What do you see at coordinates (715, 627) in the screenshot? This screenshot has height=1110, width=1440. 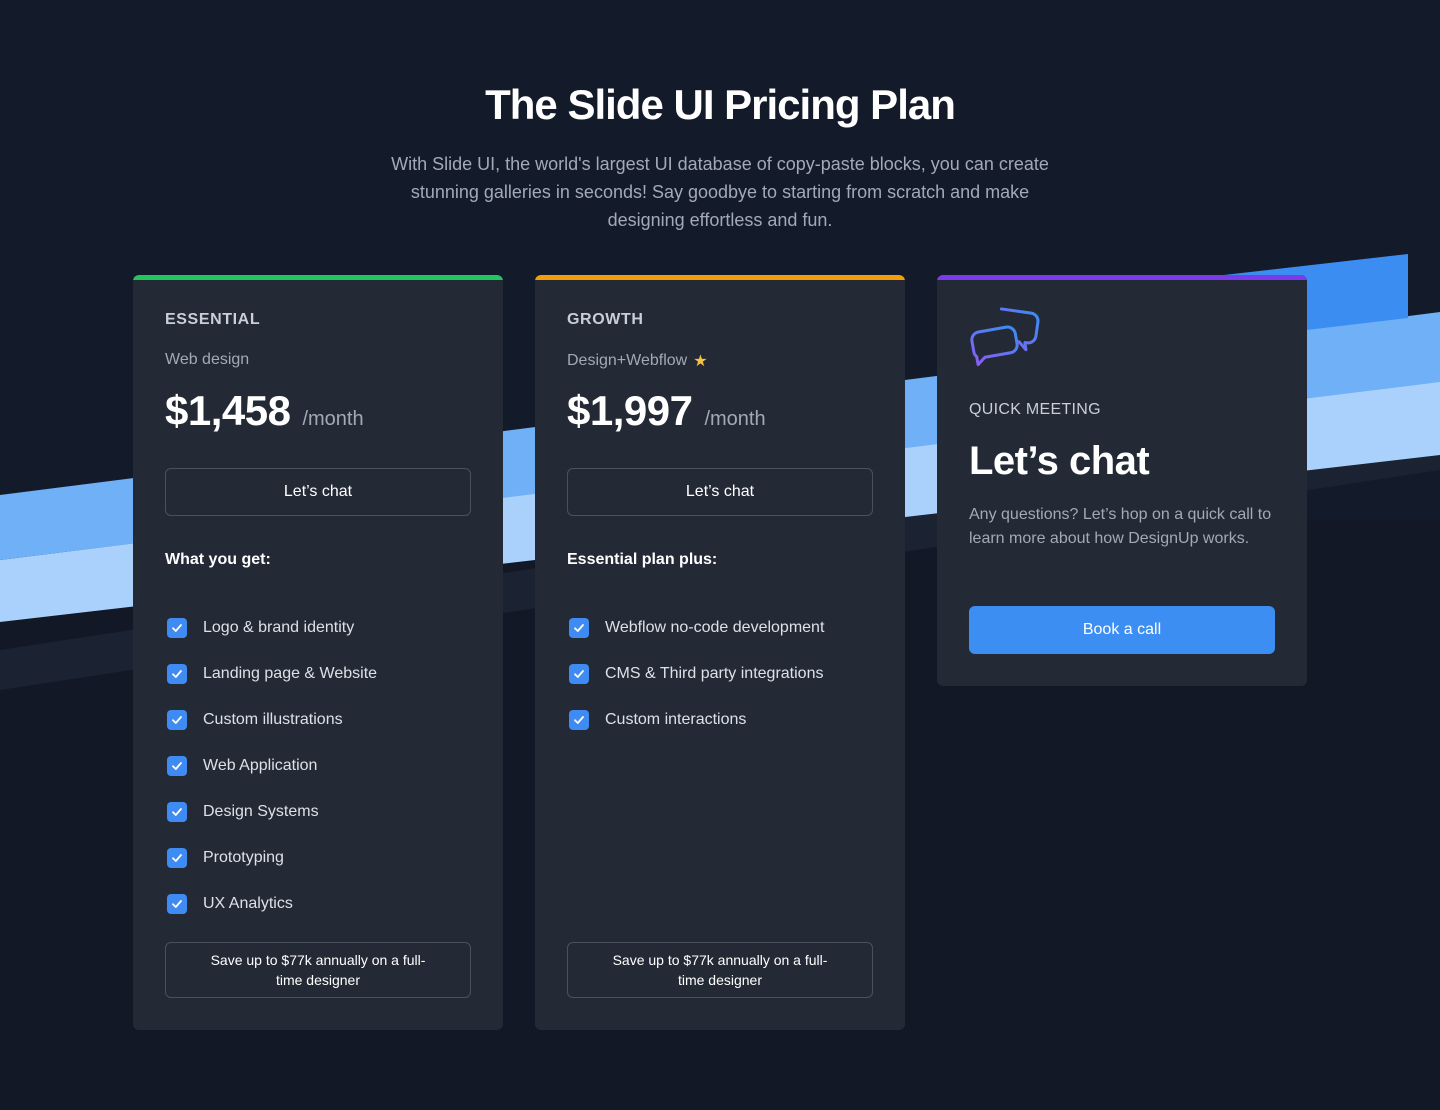 I see `feature-label: Webflow no-code development` at bounding box center [715, 627].